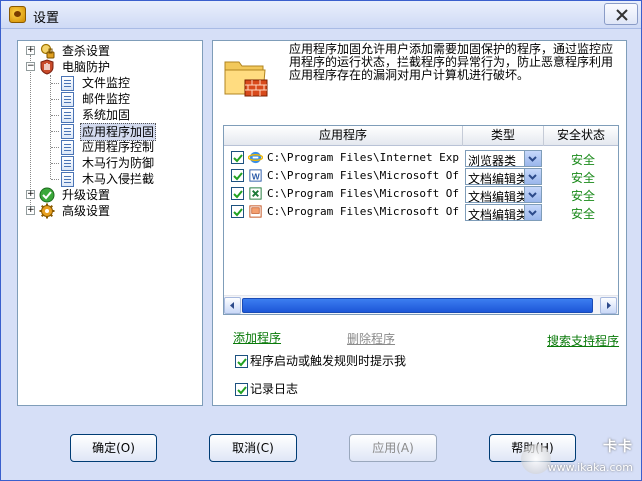 The height and width of the screenshot is (481, 642). I want to click on tree-item-app-control: 应用程序控制, so click(110, 147).